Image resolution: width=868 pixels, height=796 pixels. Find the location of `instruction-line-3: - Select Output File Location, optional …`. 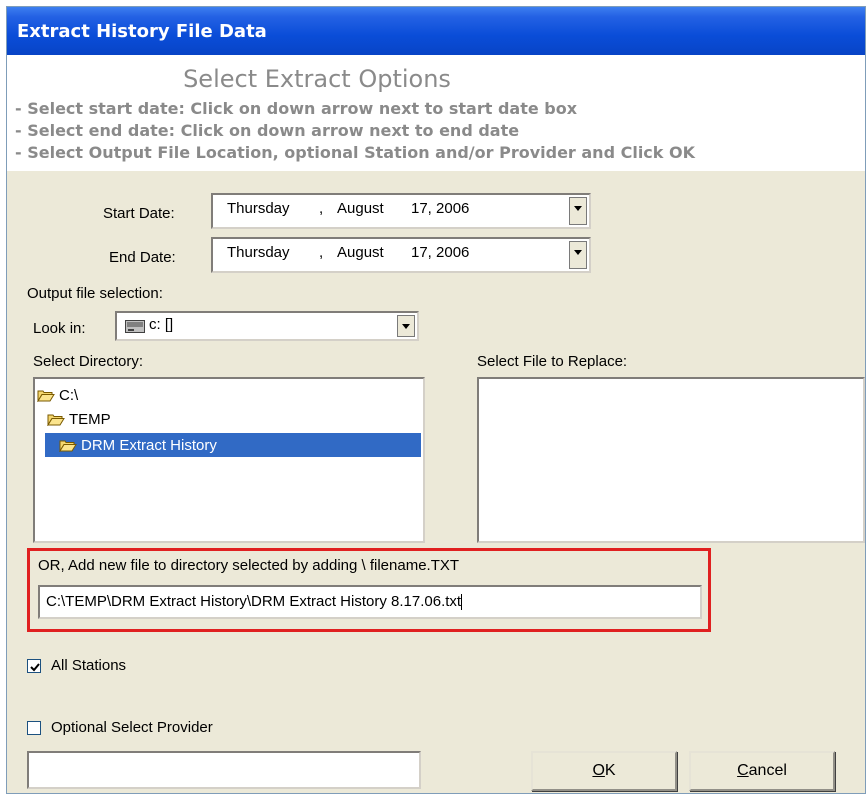

instruction-line-3: - Select Output File Location, optional … is located at coordinates (355, 152).